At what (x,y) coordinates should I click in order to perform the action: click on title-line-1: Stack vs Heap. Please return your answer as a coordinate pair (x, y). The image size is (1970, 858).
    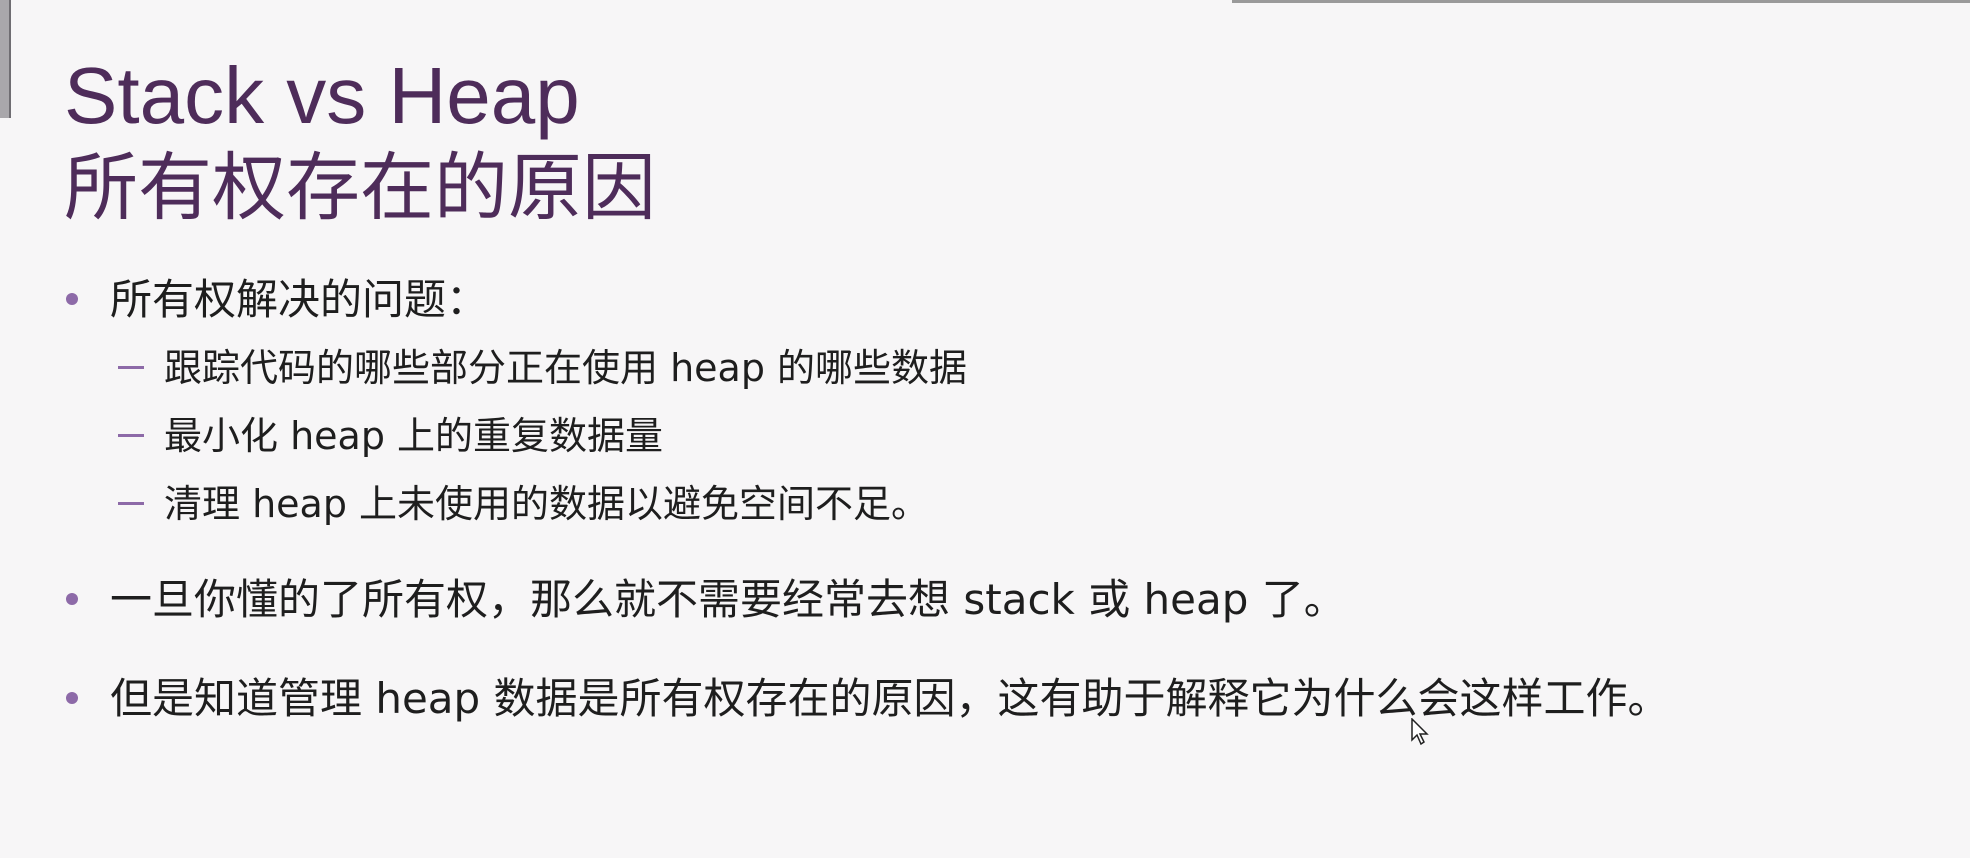
    Looking at the image, I should click on (322, 95).